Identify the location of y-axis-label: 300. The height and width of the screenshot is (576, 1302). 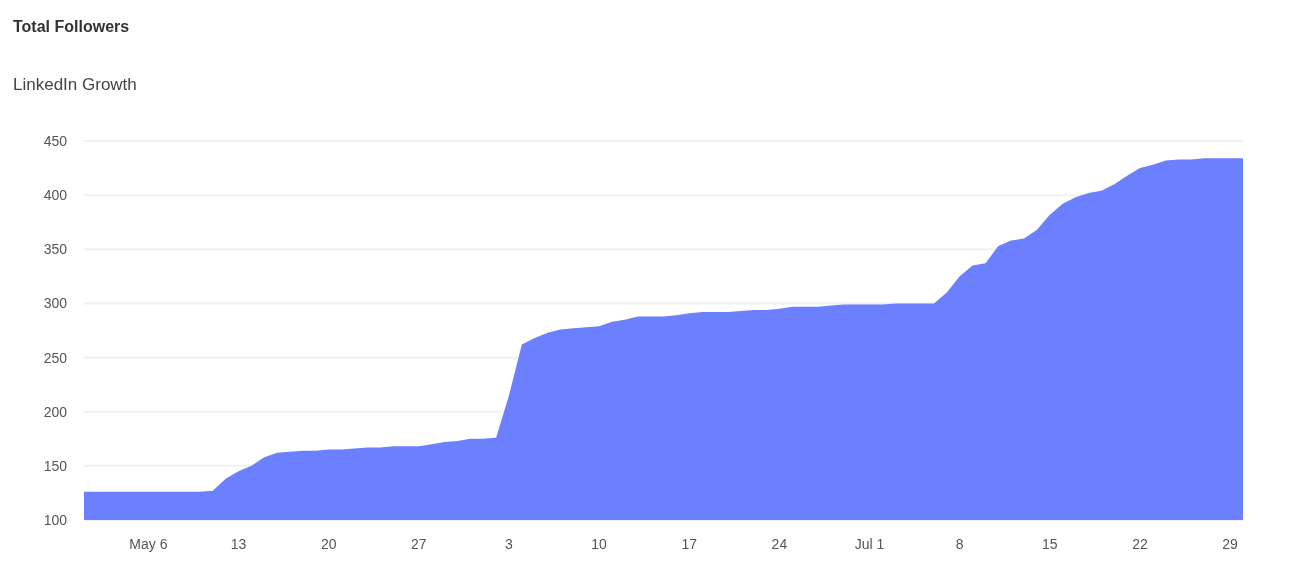
(55, 303).